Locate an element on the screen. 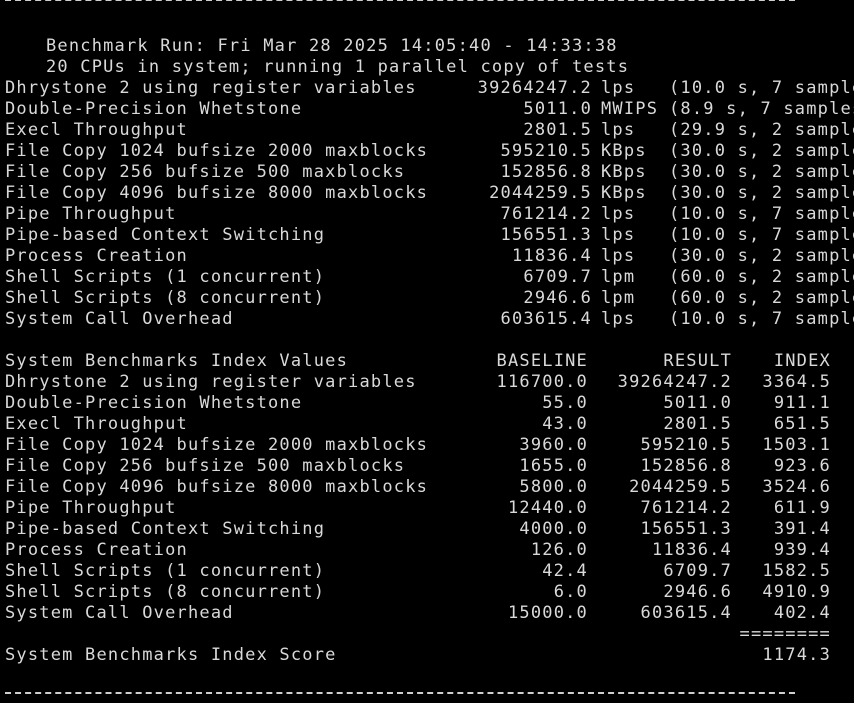  index-row-result: 6709.7 is located at coordinates (697, 571).